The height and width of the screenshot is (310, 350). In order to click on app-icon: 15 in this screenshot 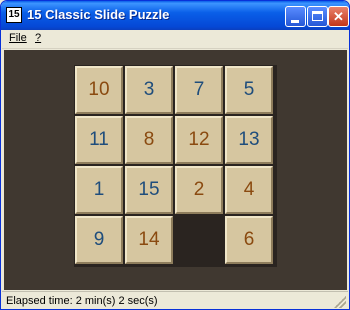, I will do `click(14, 15)`.